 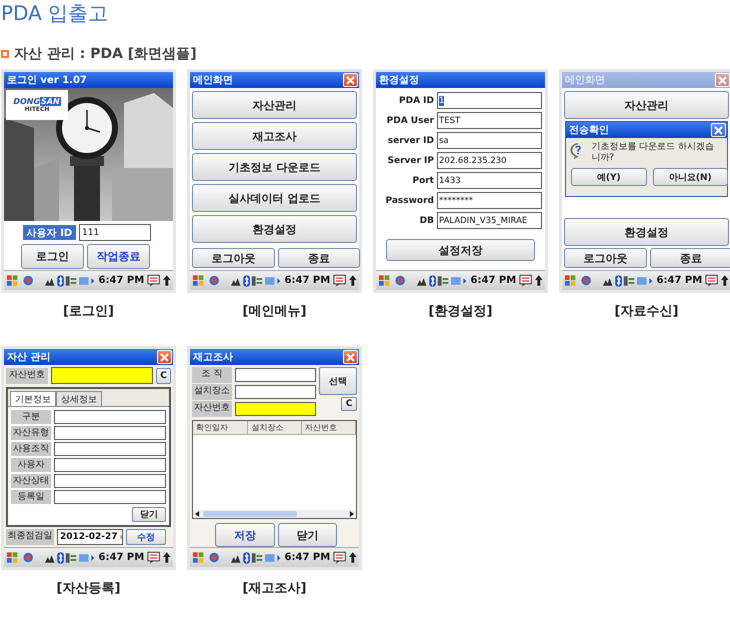 I want to click on screen-caption: [로그인], so click(x=88, y=311).